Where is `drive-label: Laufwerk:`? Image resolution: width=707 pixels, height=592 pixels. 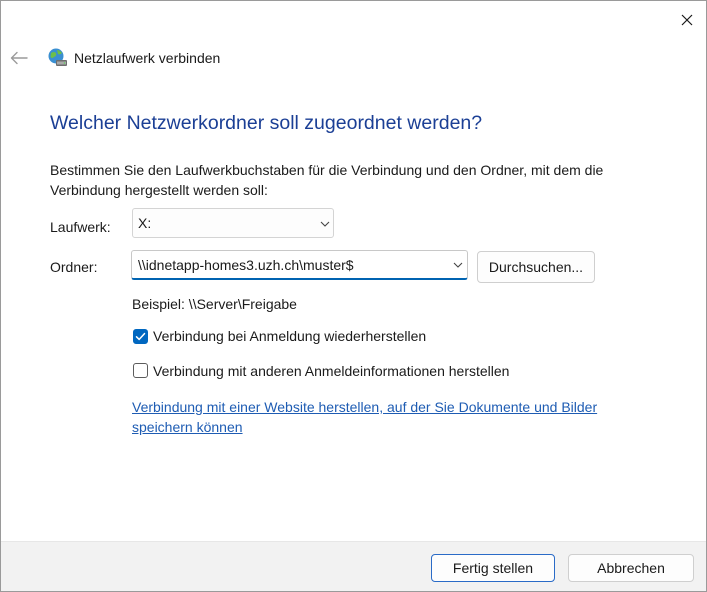 drive-label: Laufwerk: is located at coordinates (80, 227).